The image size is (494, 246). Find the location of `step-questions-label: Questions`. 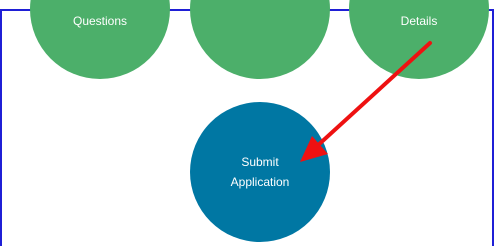

step-questions-label: Questions is located at coordinates (100, 21).